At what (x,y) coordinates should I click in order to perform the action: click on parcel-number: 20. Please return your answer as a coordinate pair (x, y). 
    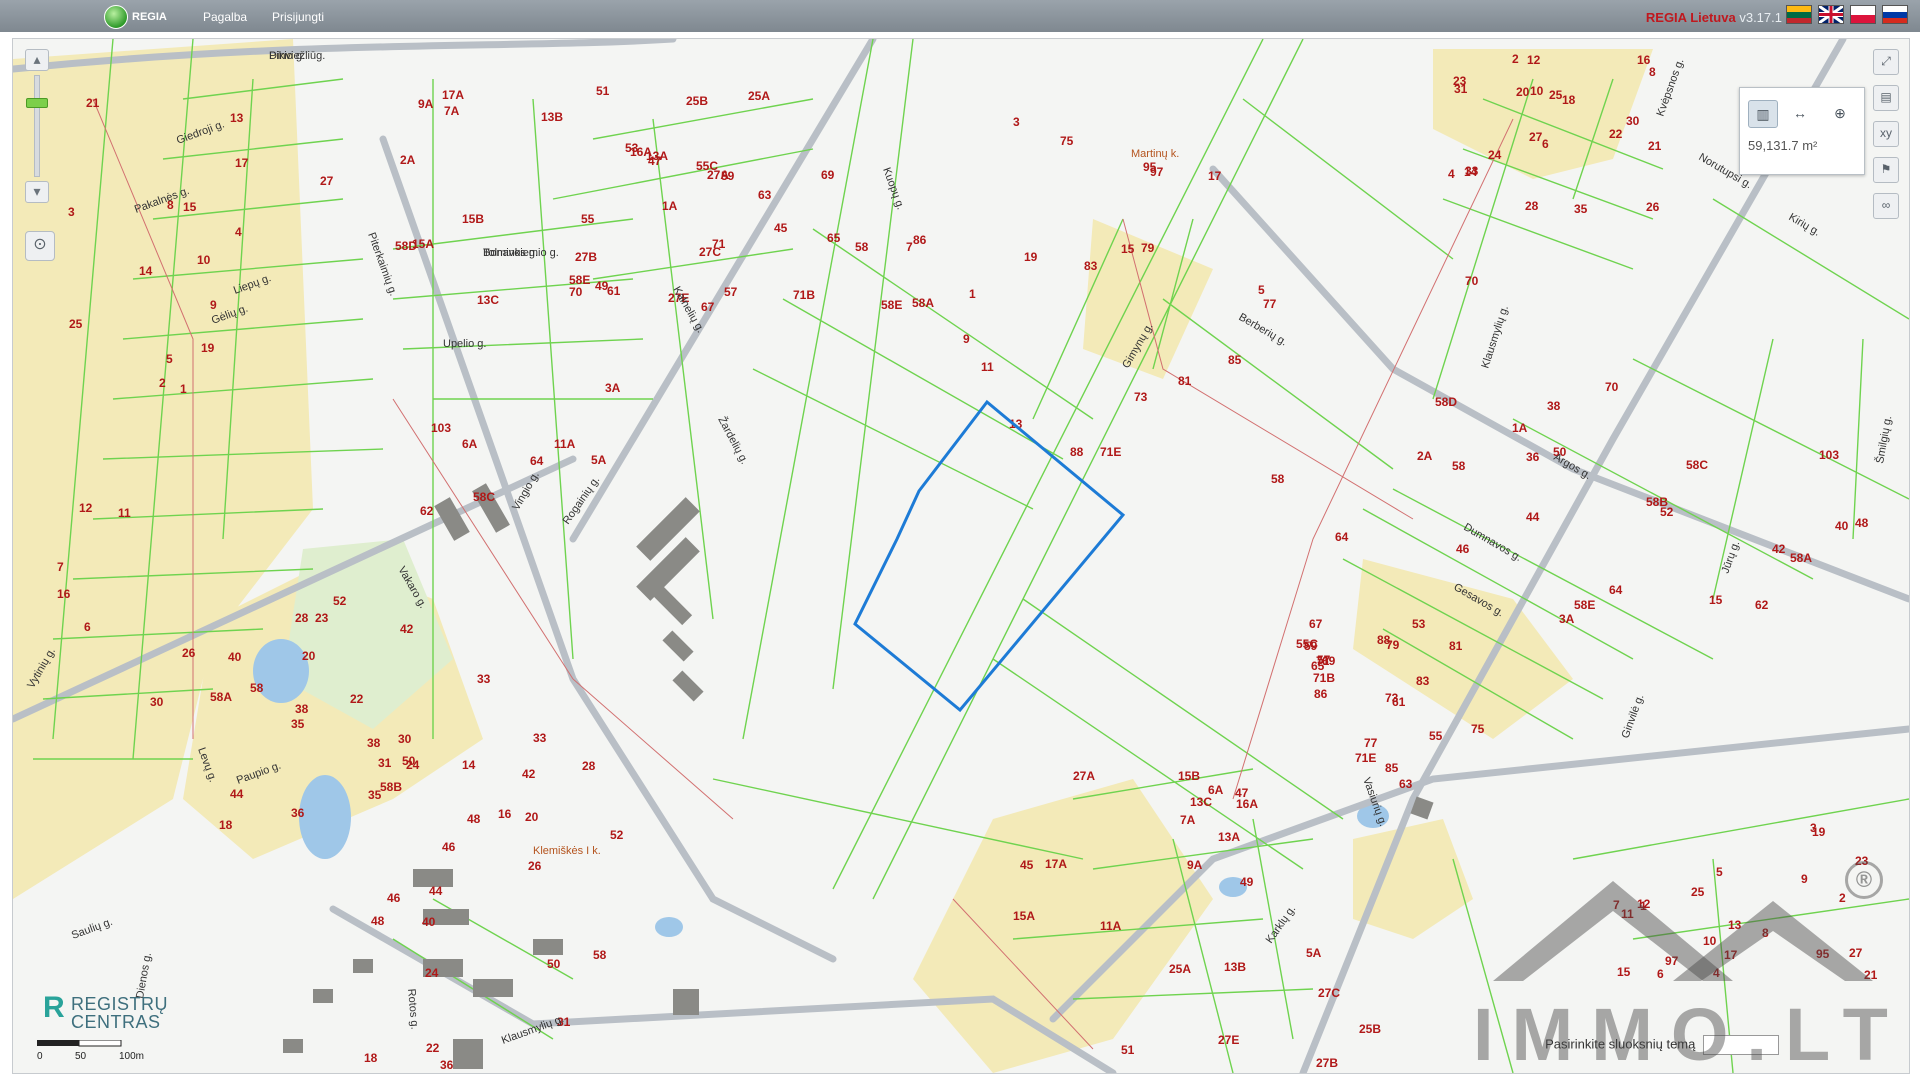
    Looking at the image, I should click on (532, 817).